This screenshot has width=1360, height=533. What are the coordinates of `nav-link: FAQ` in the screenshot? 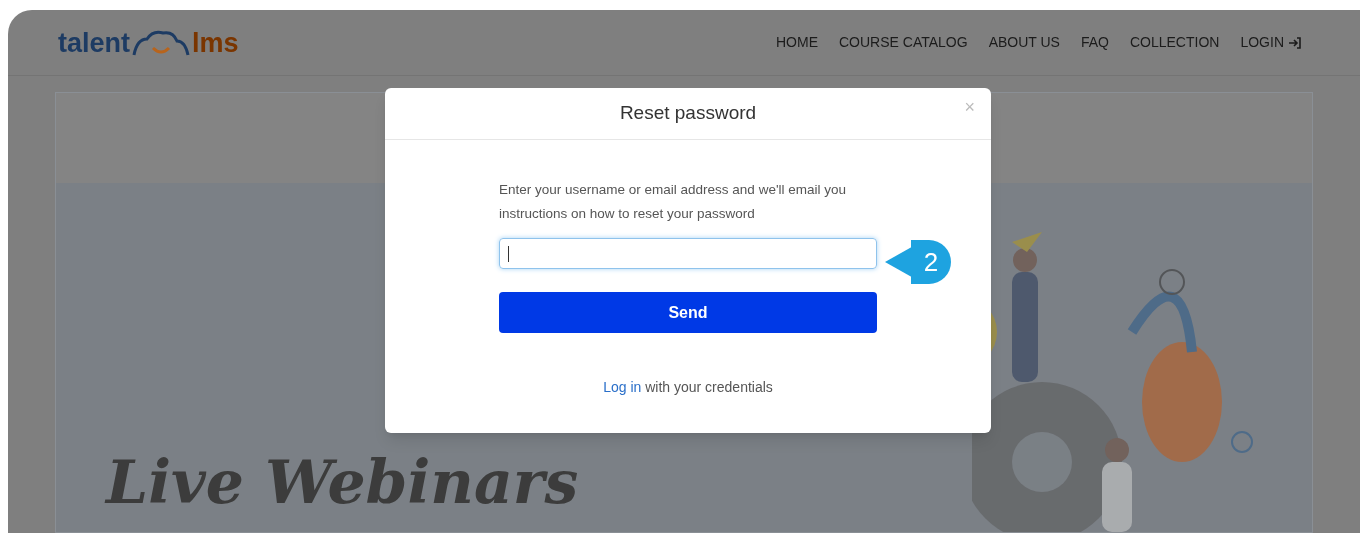 It's located at (1094, 42).